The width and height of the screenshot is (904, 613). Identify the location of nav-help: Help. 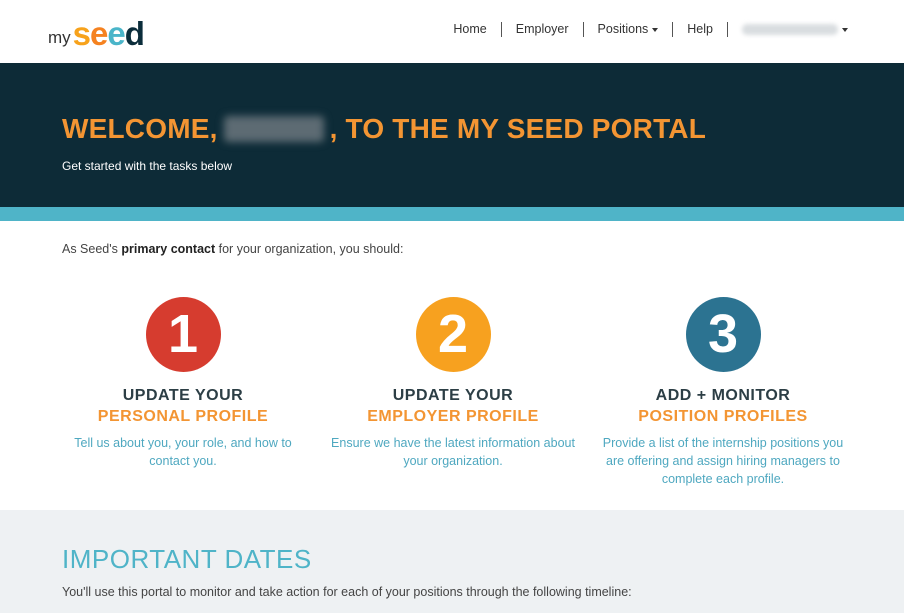
(700, 29).